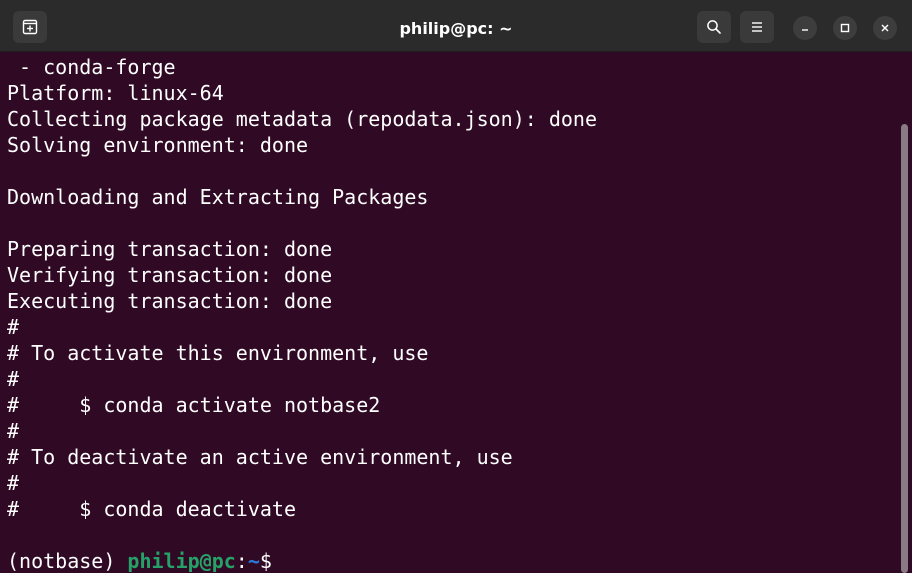  I want to click on search-icon, so click(714, 27).